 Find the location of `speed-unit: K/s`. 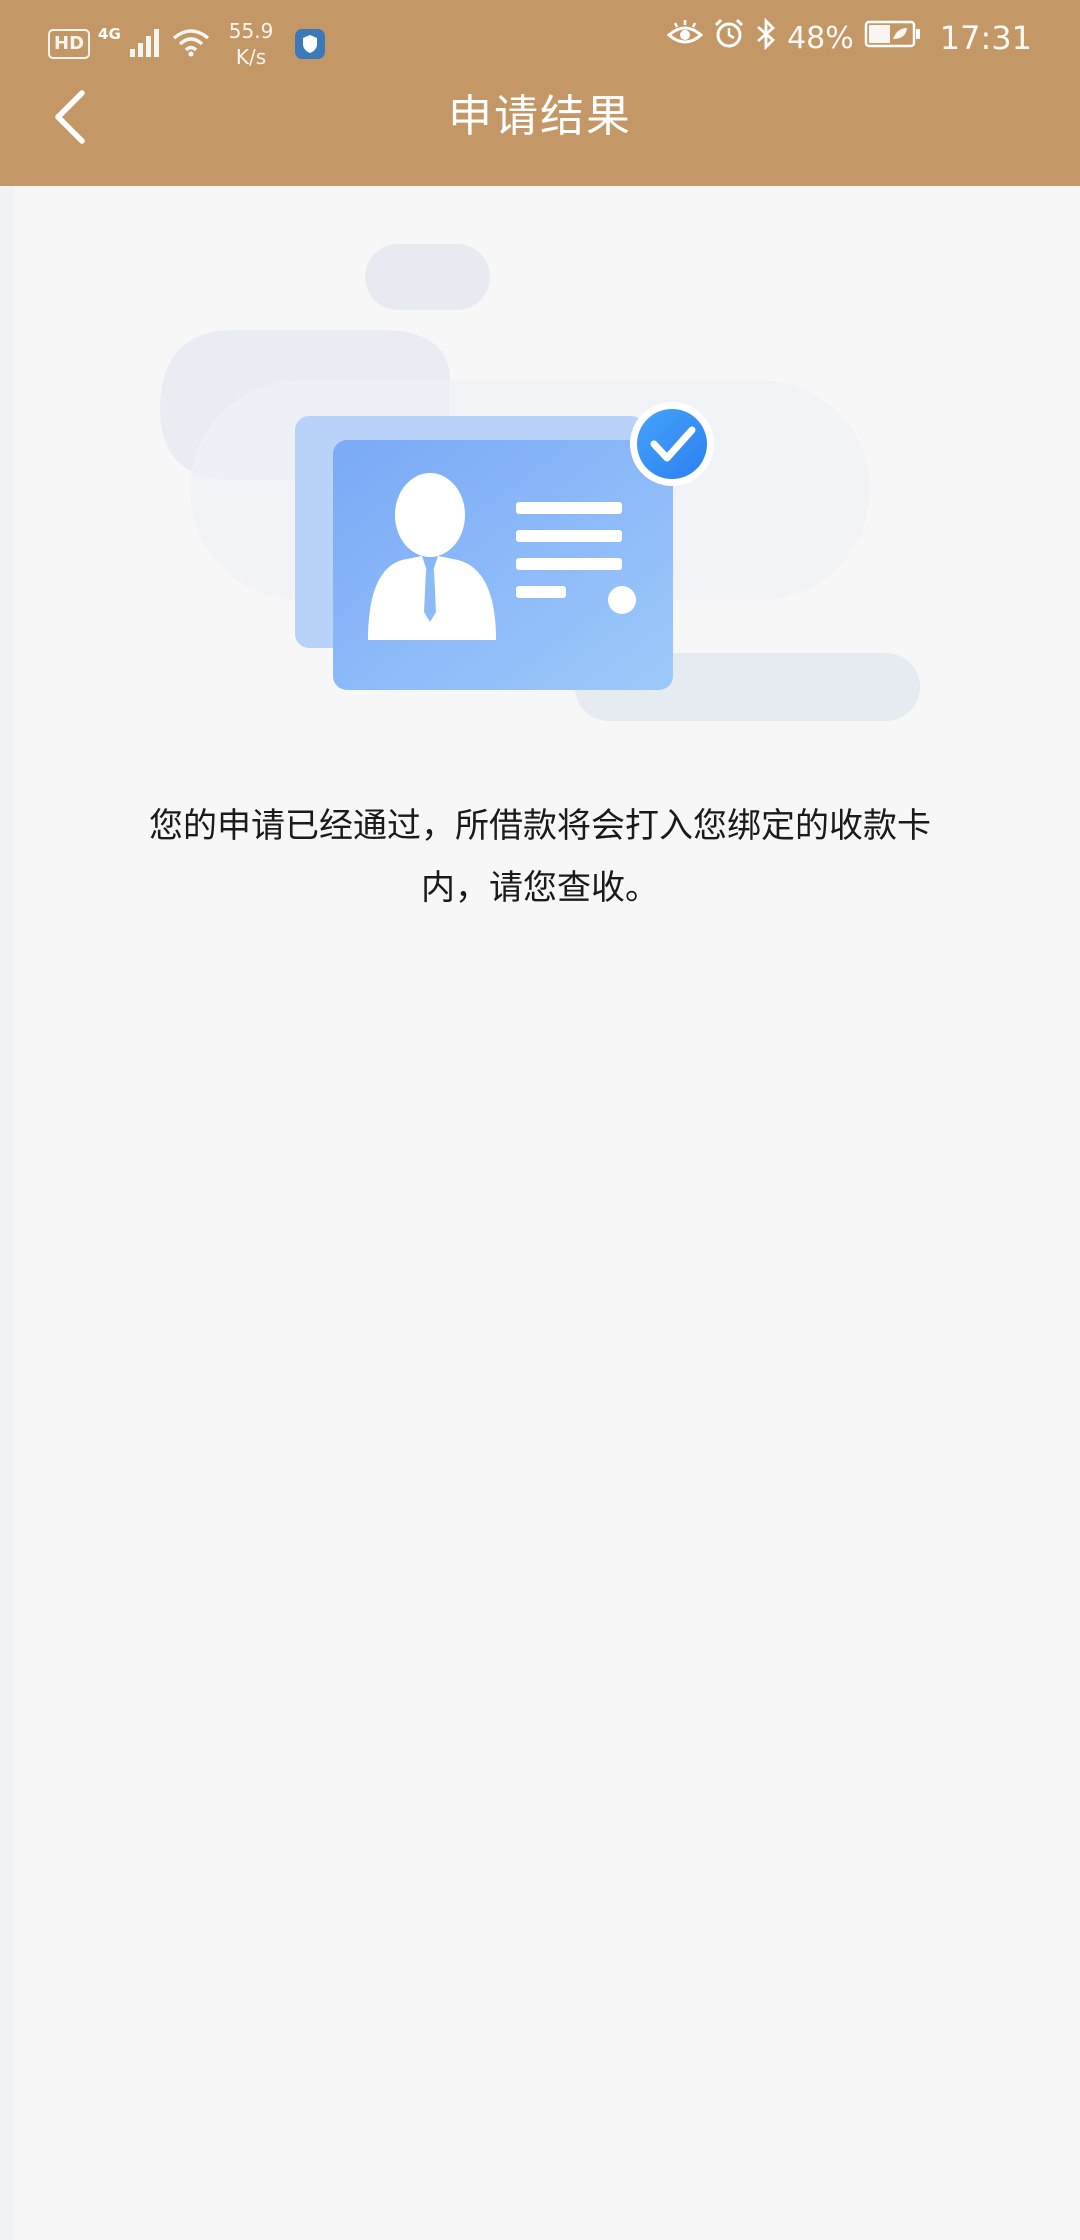

speed-unit: K/s is located at coordinates (251, 57).